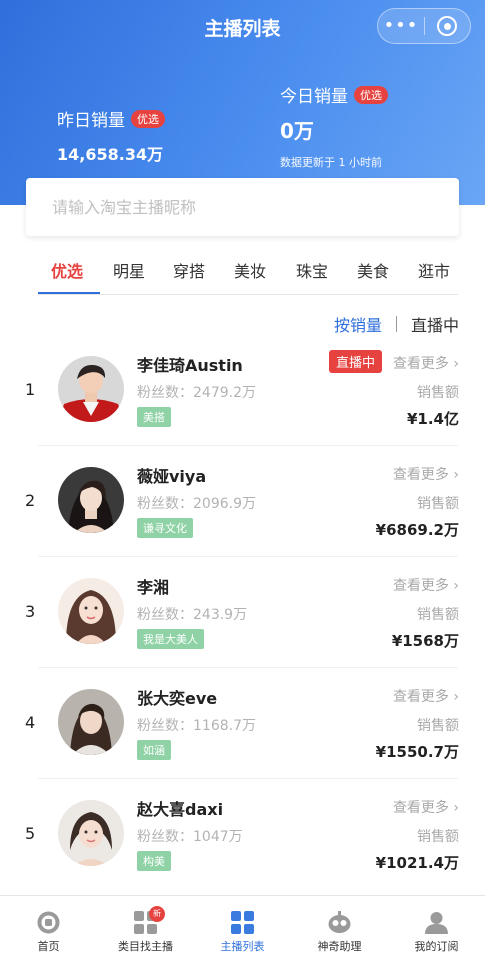 The image size is (485, 975). Describe the element at coordinates (355, 361) in the screenshot. I see `live-badge: 直播中` at that location.